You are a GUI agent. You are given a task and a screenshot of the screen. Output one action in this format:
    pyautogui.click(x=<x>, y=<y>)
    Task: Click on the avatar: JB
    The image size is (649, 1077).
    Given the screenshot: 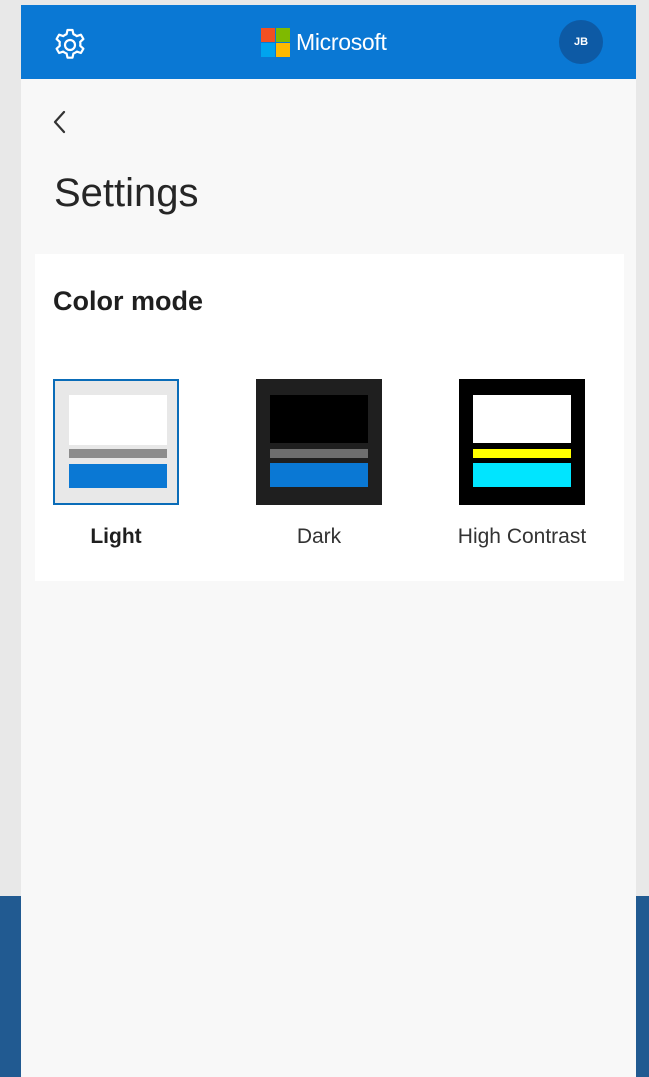 What is the action you would take?
    pyautogui.click(x=581, y=42)
    